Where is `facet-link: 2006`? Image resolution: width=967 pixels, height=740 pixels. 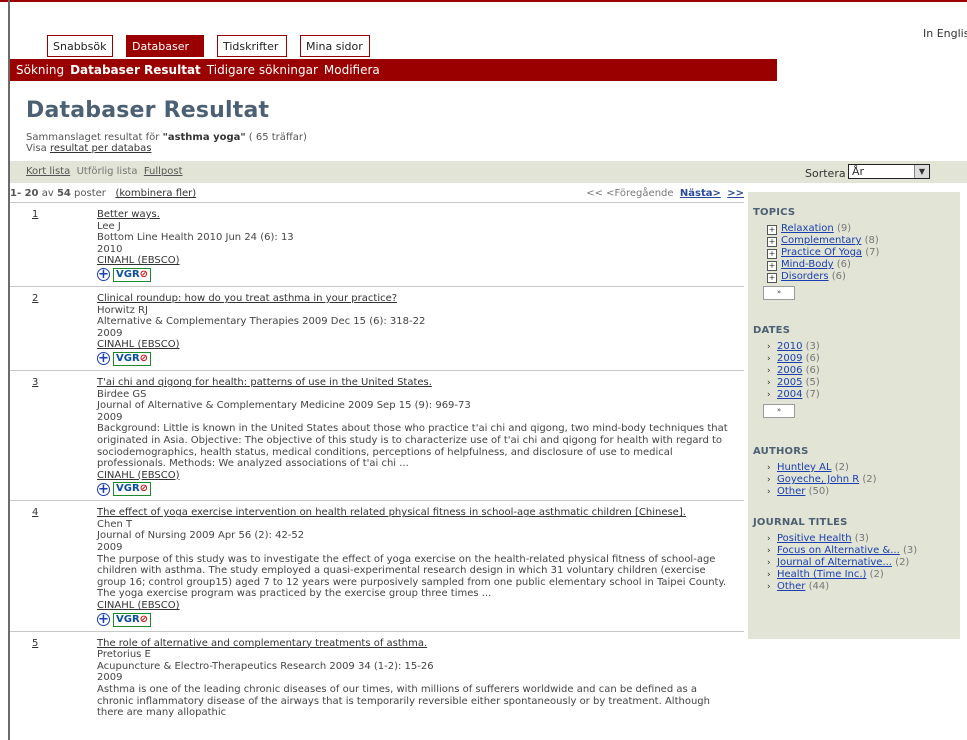
facet-link: 2006 is located at coordinates (789, 370).